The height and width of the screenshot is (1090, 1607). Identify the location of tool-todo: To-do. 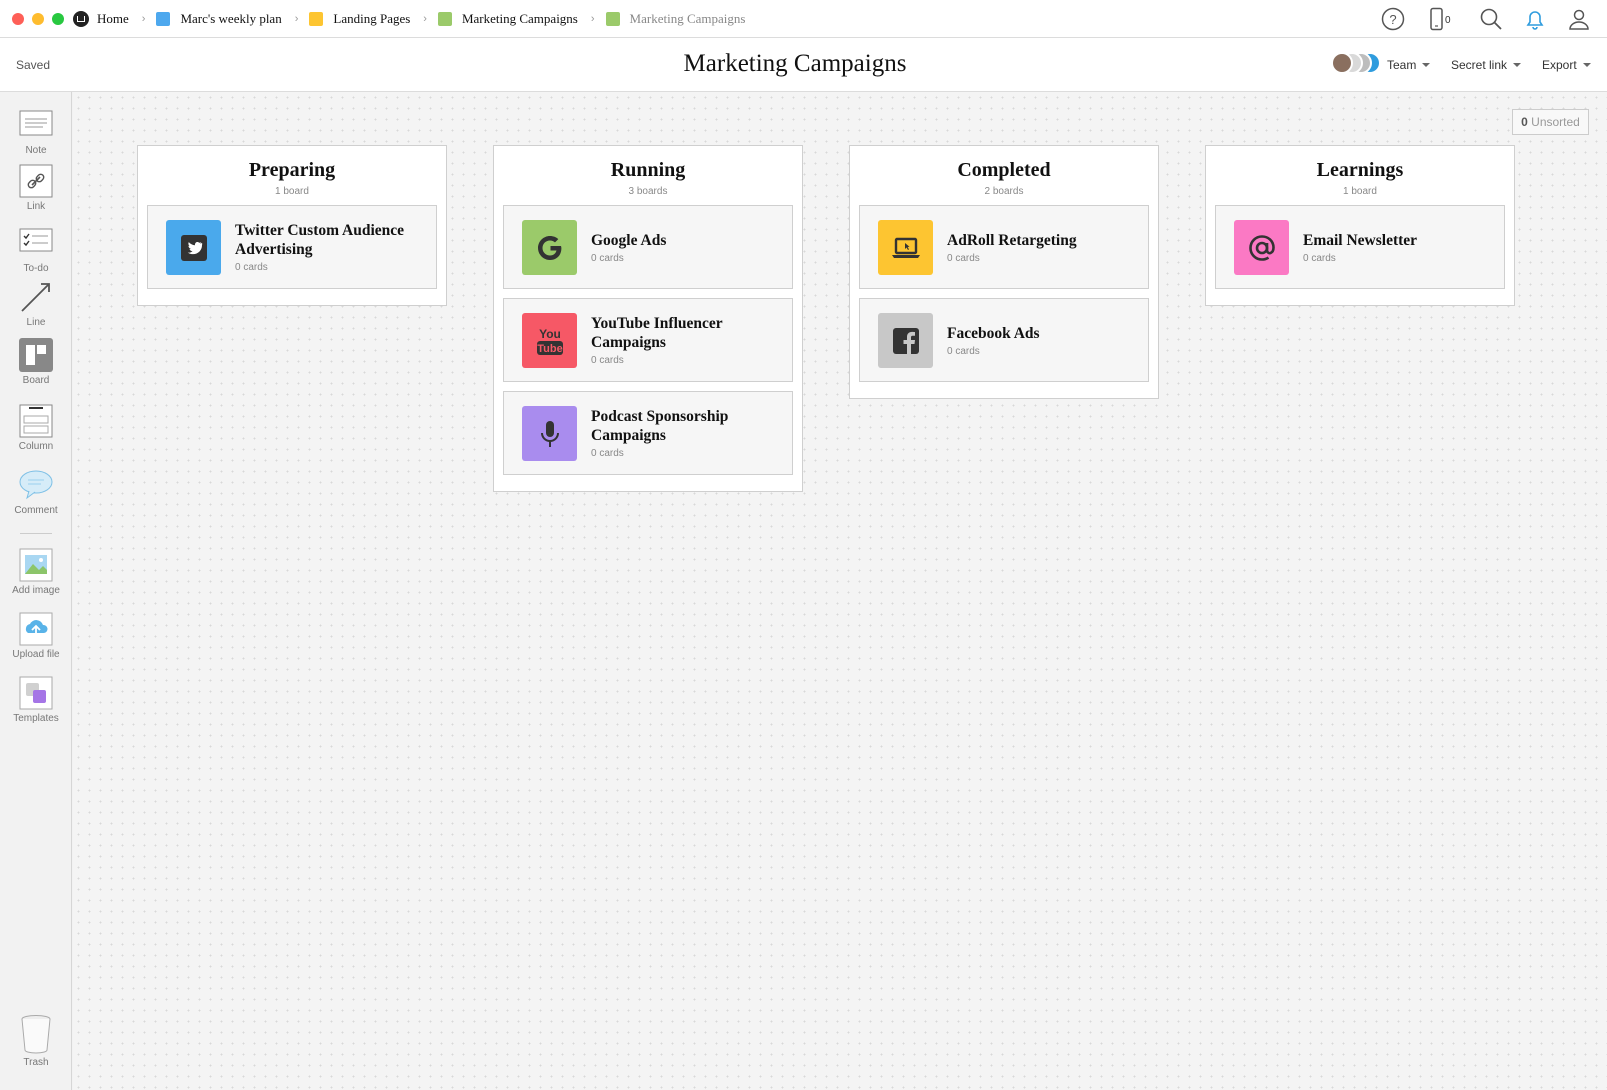
(36, 250).